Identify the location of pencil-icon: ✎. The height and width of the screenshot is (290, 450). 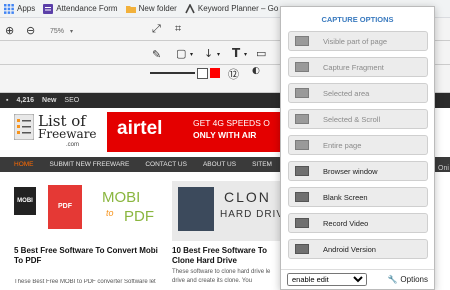
(156, 54).